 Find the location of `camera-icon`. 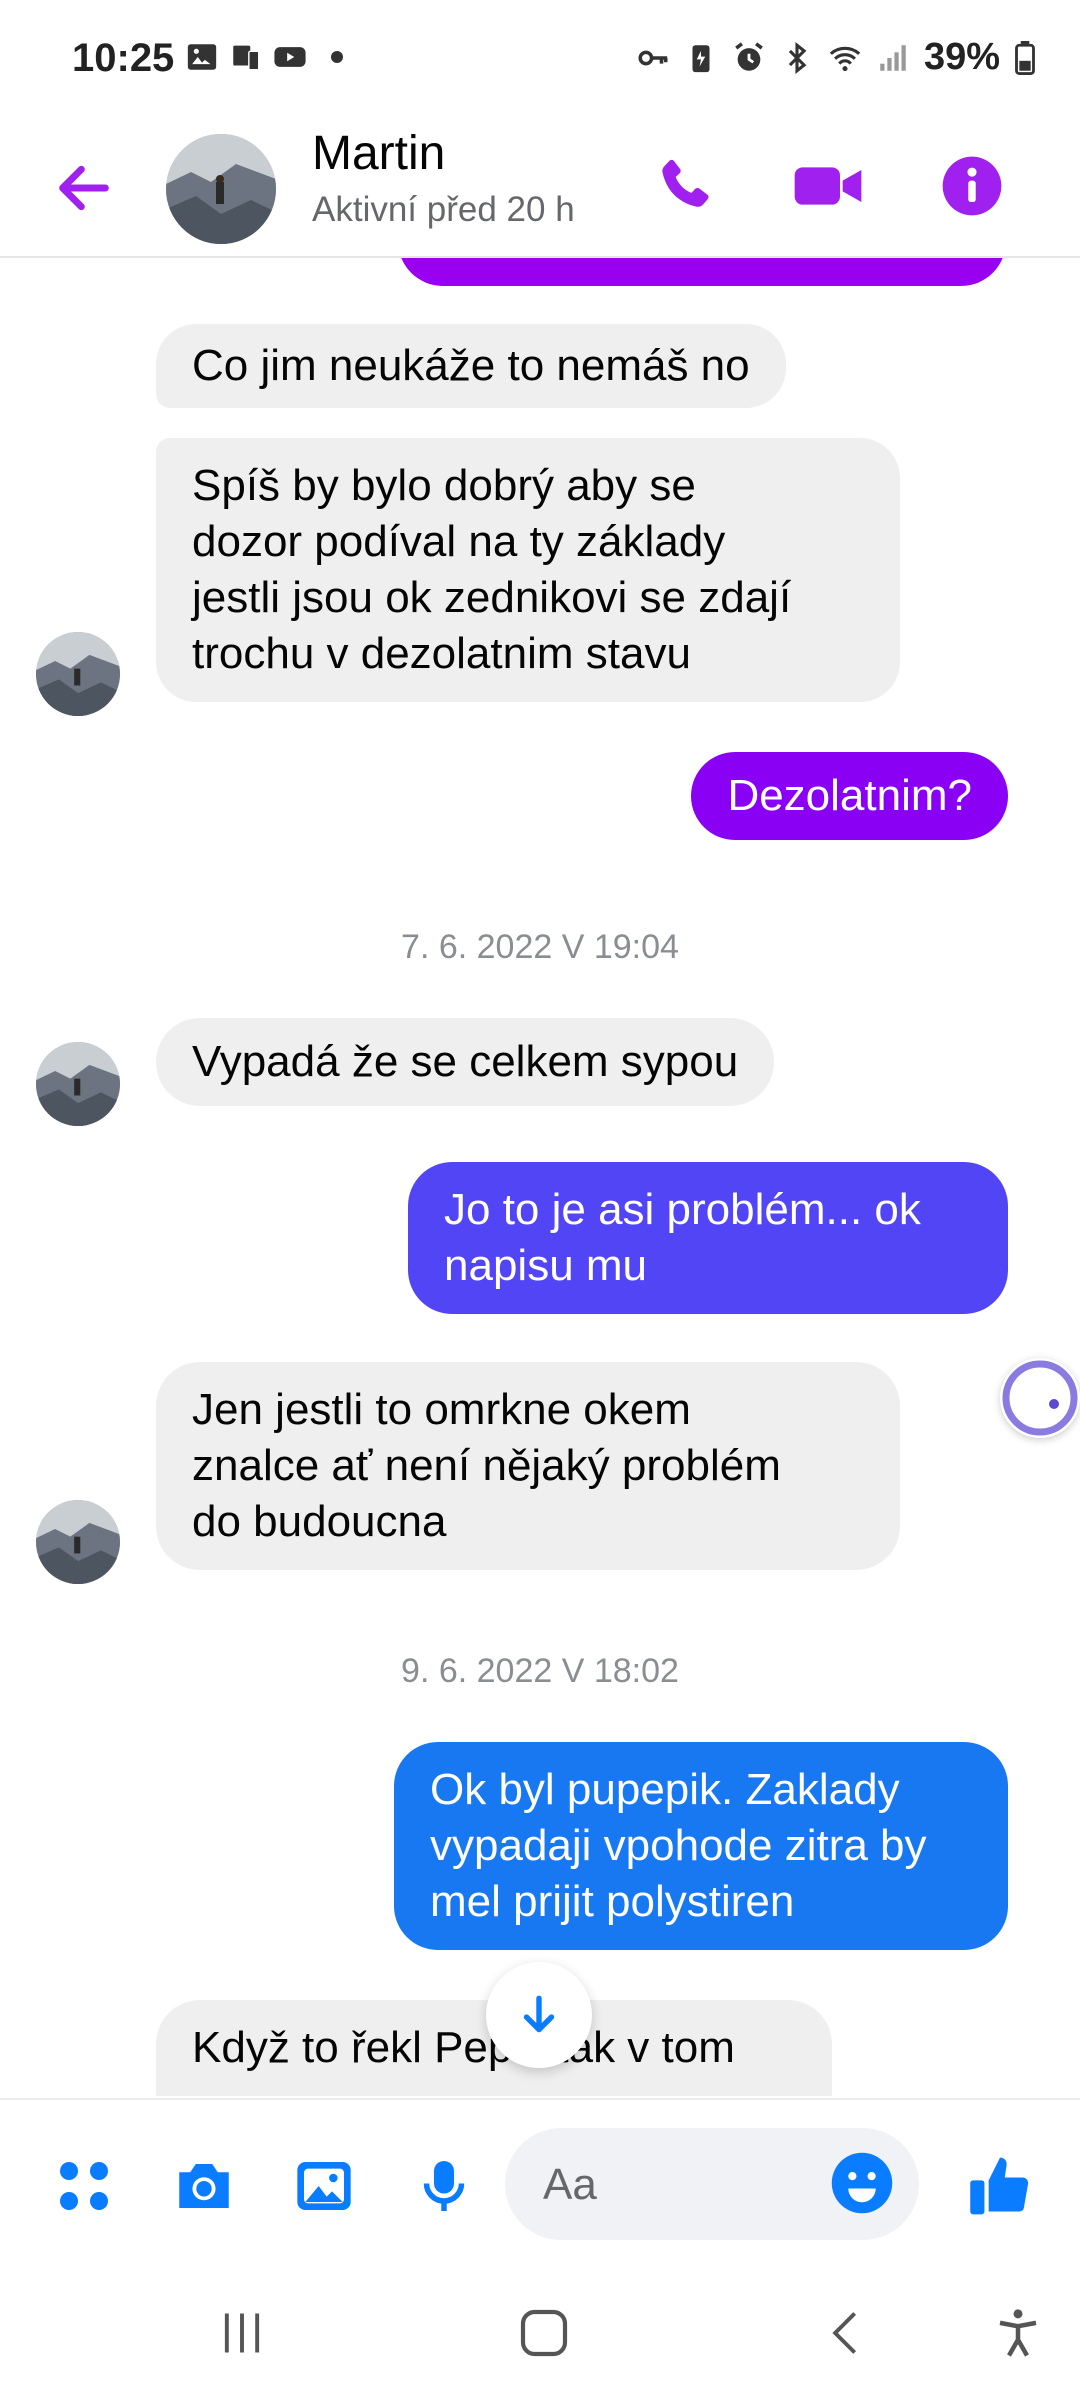

camera-icon is located at coordinates (204, 2186).